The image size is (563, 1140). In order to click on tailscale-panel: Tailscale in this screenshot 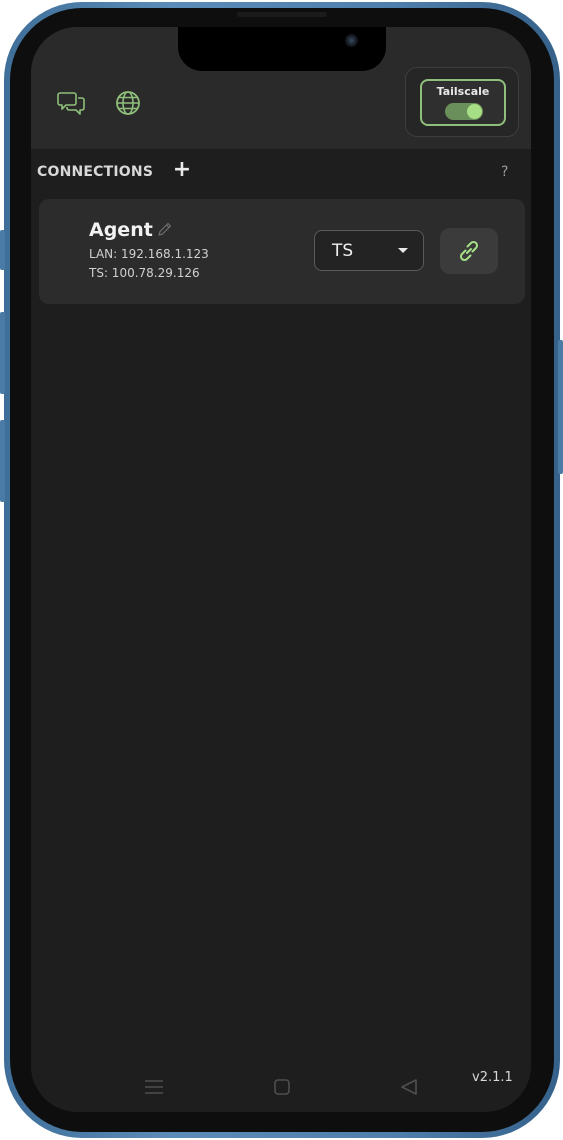, I will do `click(462, 102)`.